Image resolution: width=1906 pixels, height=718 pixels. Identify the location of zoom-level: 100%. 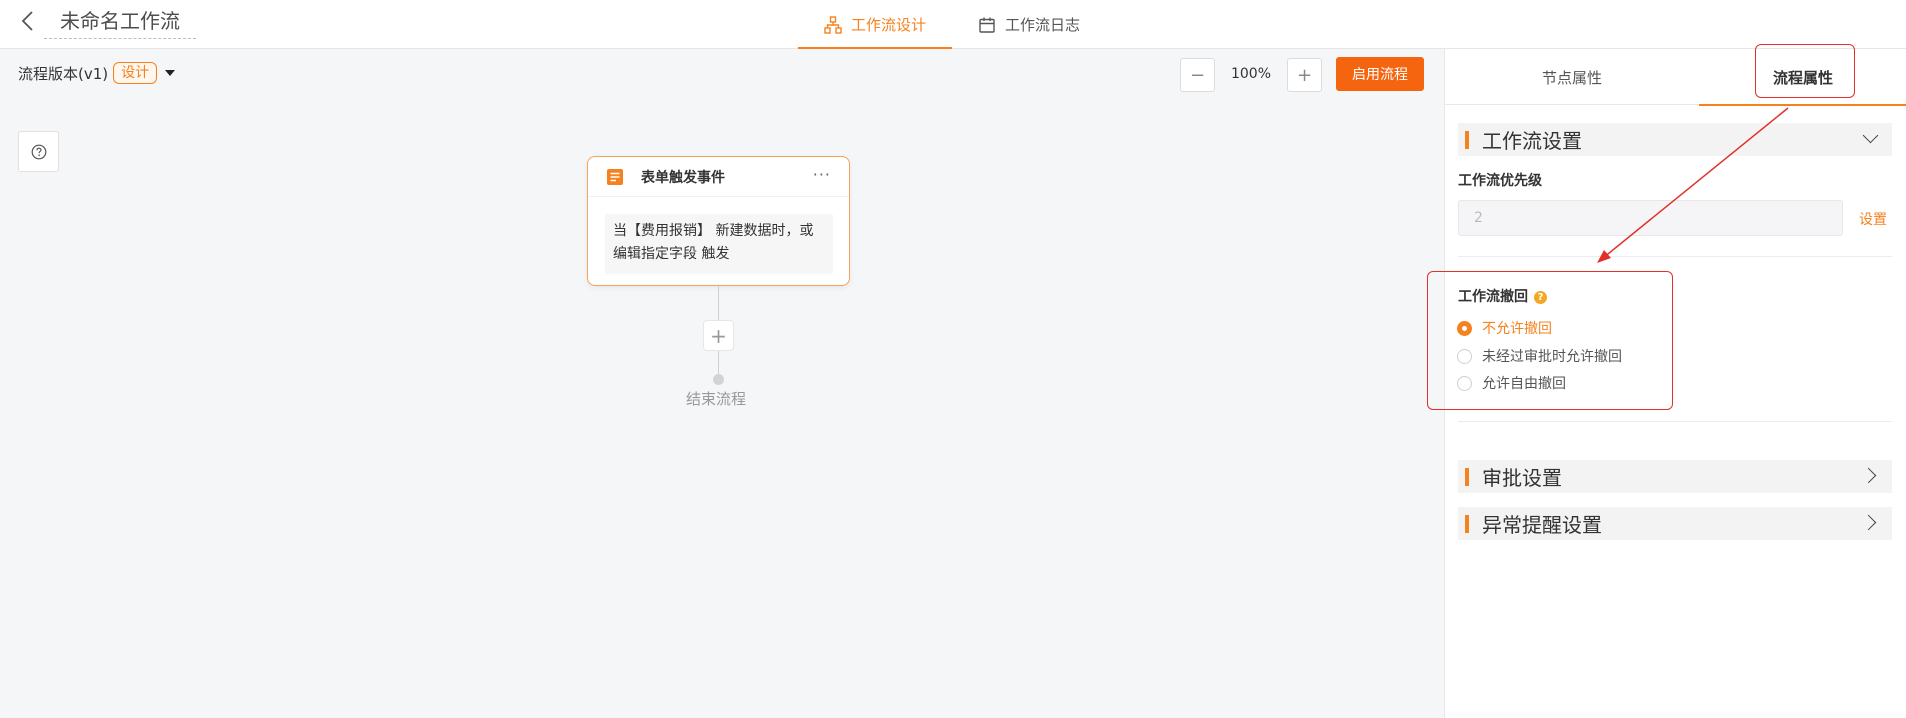
(1251, 74).